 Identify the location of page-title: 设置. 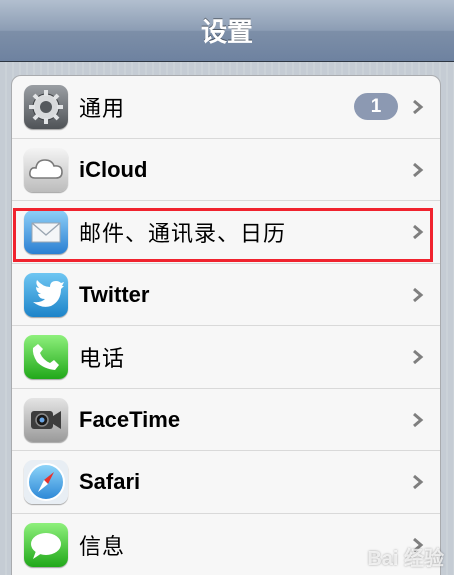
(226, 32).